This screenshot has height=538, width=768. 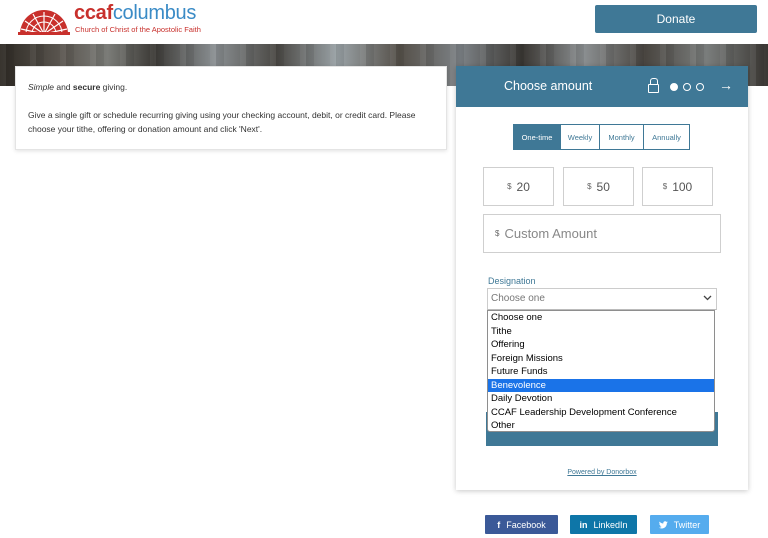 I want to click on giving-intro: Simple and secure giving., so click(x=231, y=87).